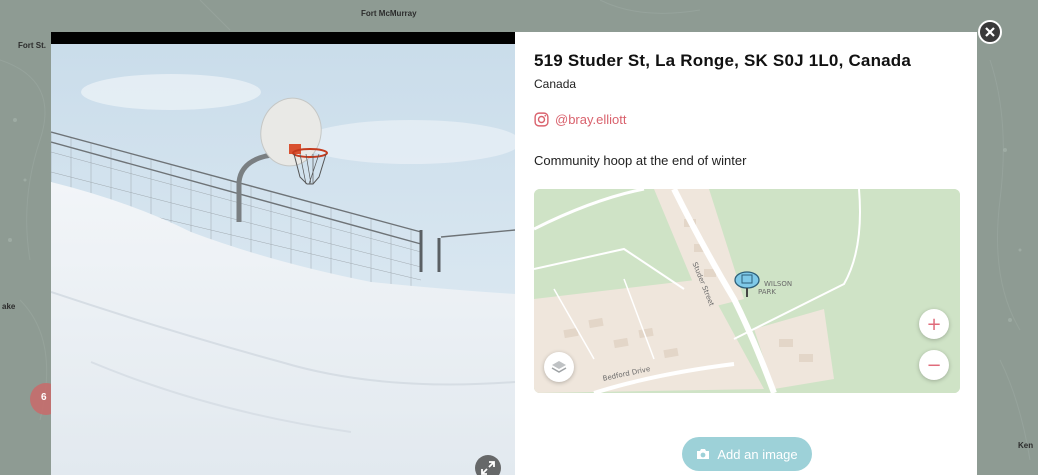 This screenshot has width=1038, height=475. I want to click on instagram-icon, so click(541, 119).